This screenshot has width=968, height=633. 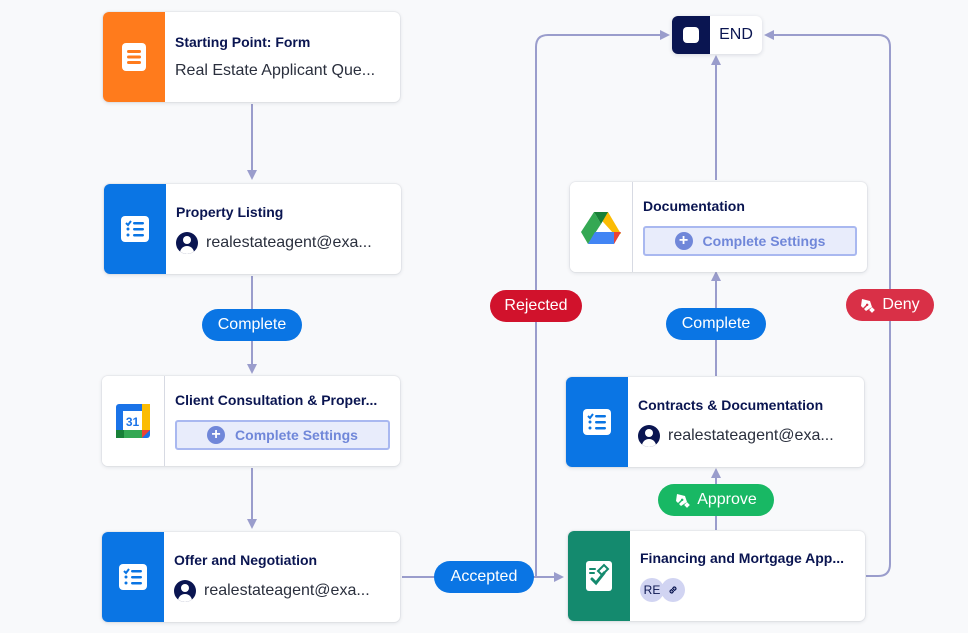 I want to click on node-body: Financing and Mortgage App... RE, so click(x=747, y=576).